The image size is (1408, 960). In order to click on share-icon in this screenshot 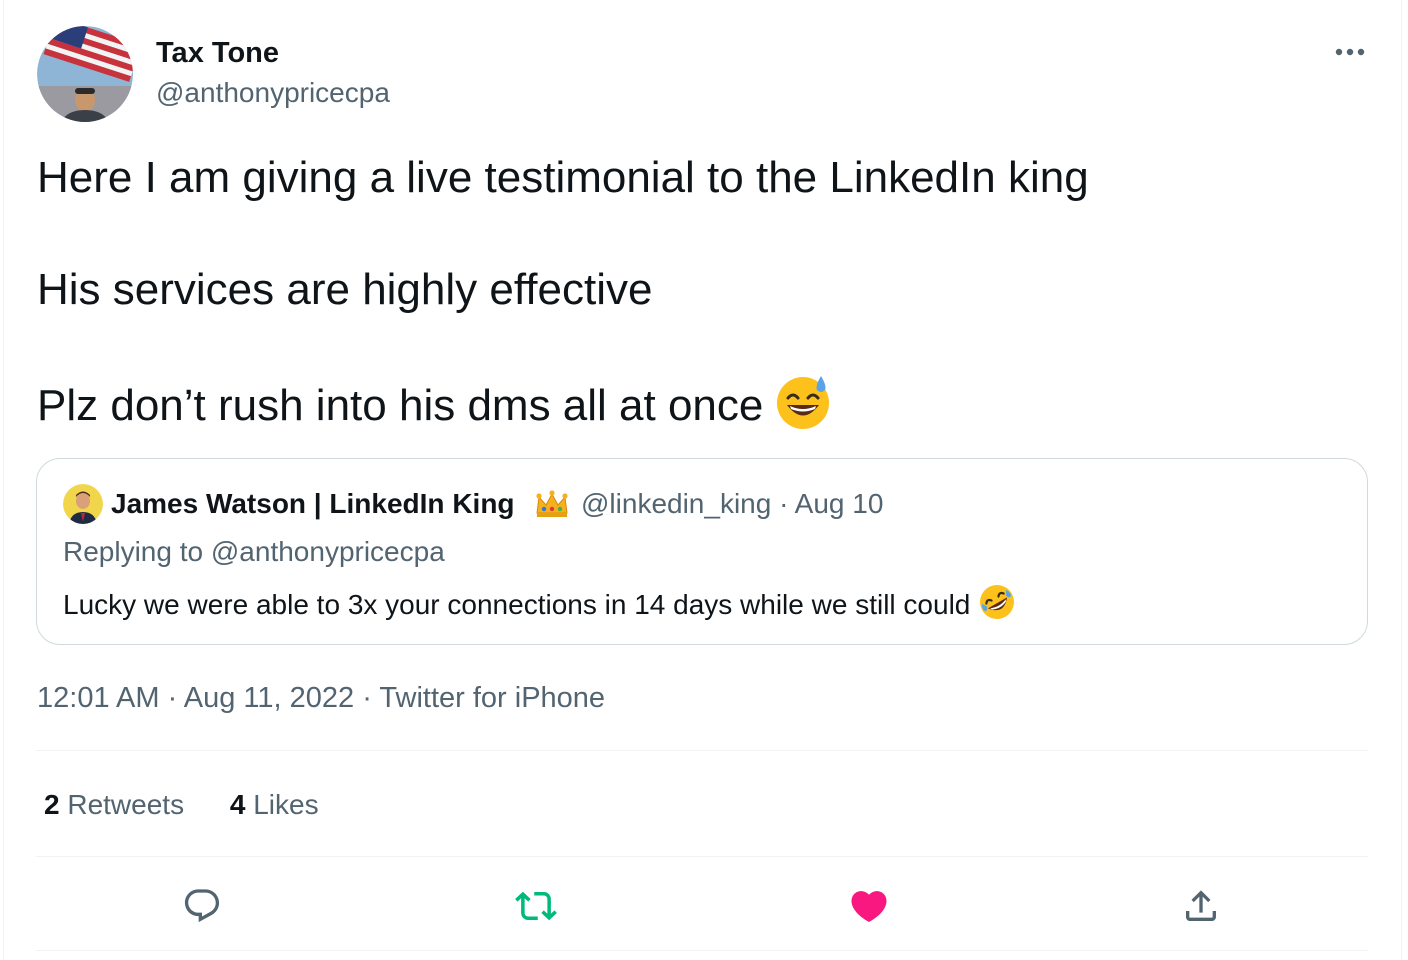, I will do `click(1201, 905)`.